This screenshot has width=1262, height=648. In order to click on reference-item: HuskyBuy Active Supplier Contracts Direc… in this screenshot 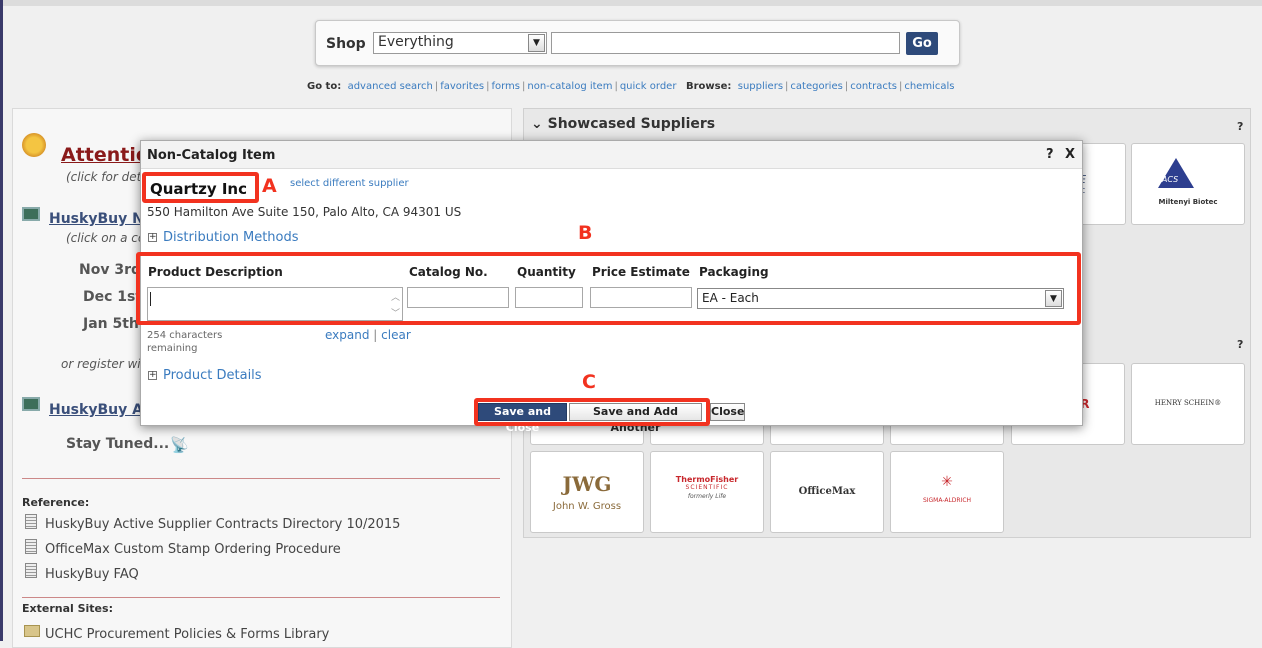, I will do `click(222, 524)`.